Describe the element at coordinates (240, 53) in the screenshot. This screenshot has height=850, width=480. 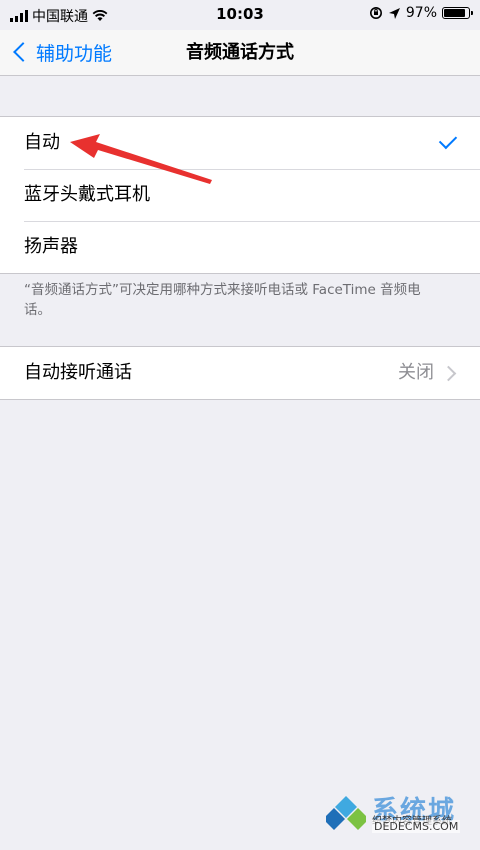
I see `navigation-bar: 音频通话方式 辅助功能` at that location.